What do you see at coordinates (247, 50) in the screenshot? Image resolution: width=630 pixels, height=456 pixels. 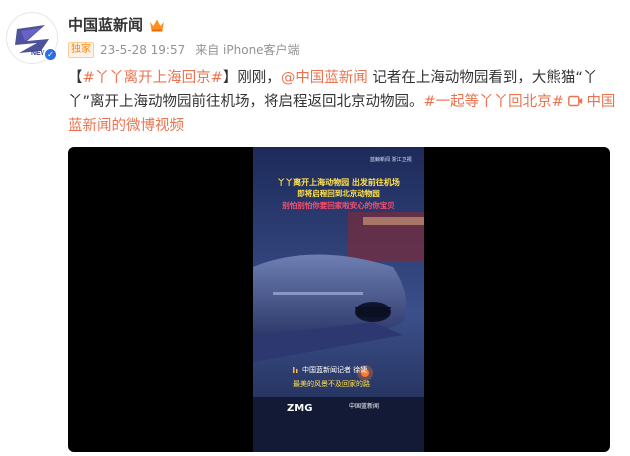 I see `post-source: 来自 iPhone客户端` at bounding box center [247, 50].